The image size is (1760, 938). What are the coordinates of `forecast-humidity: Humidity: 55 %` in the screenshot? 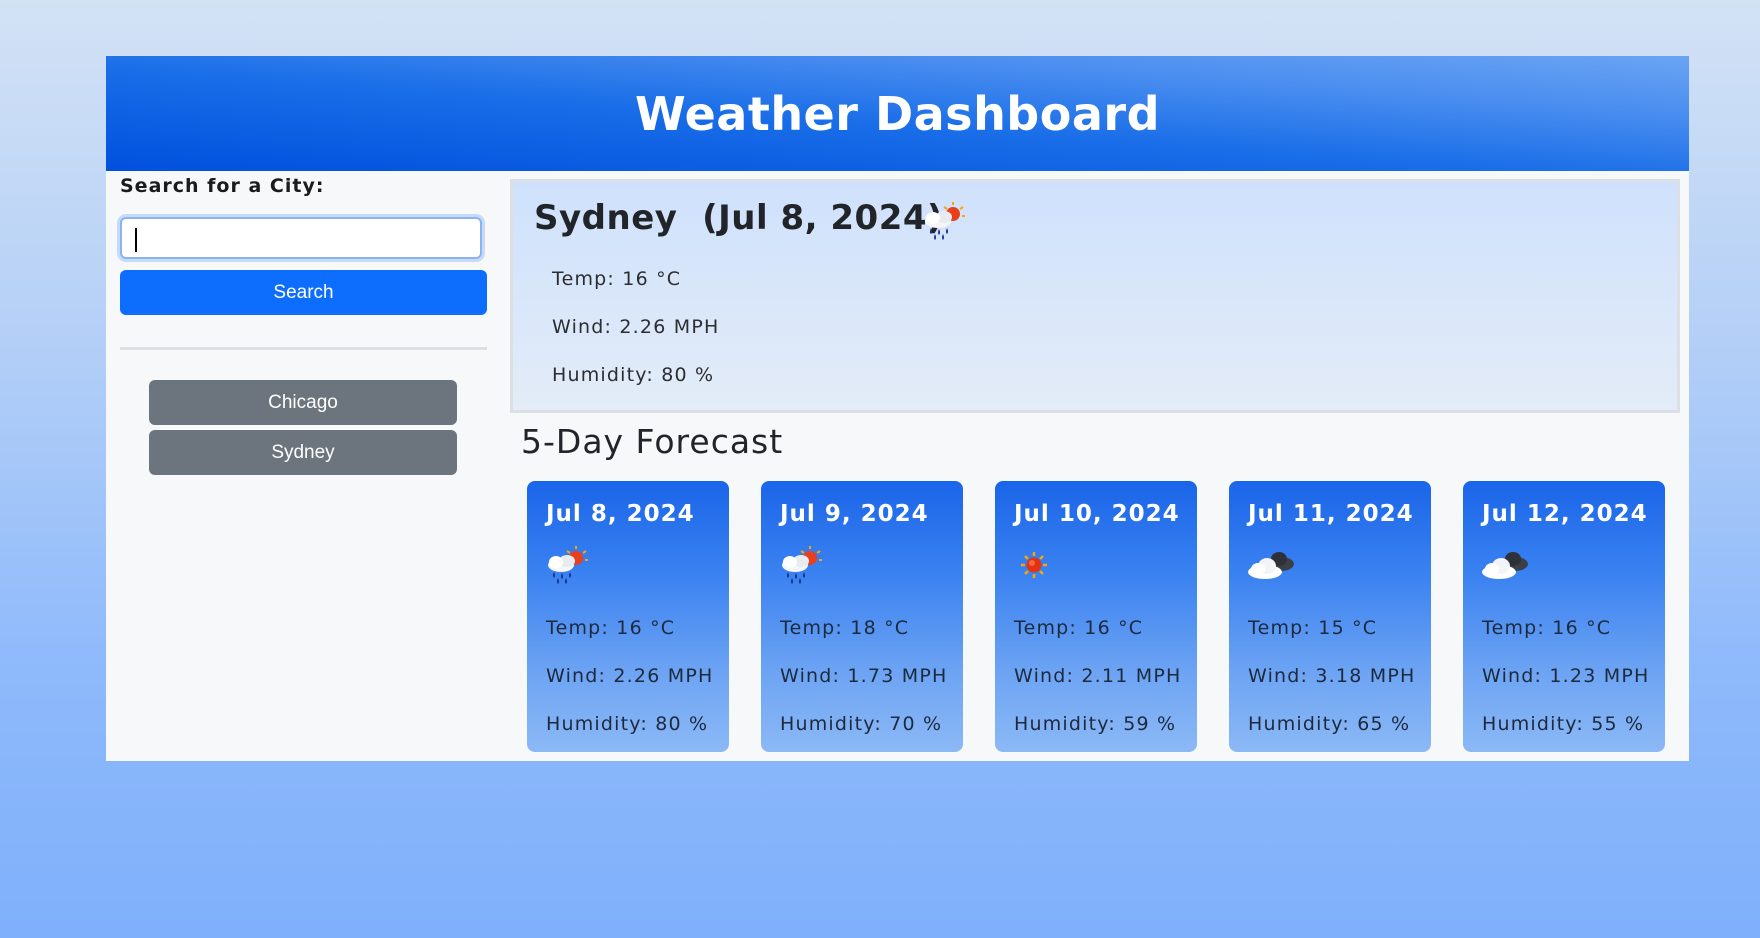 It's located at (1563, 724).